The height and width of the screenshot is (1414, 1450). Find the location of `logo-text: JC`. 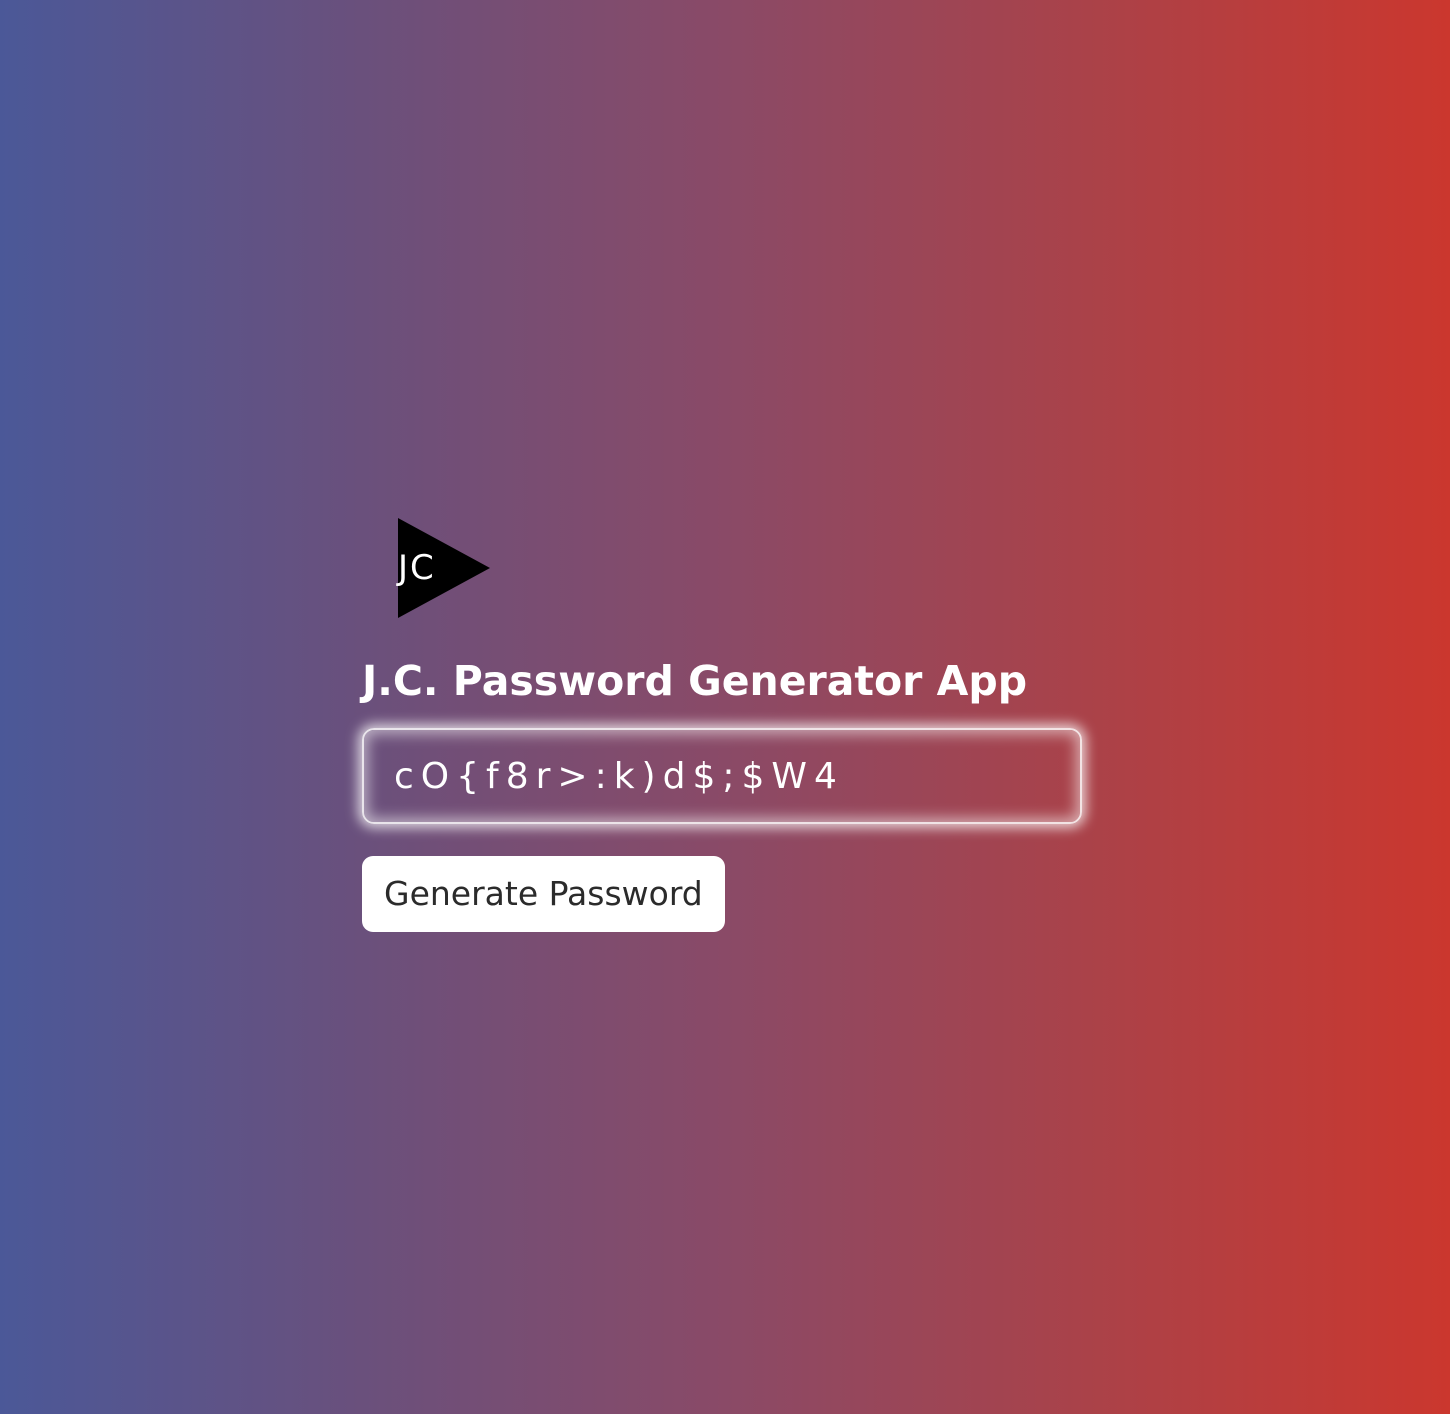

logo-text: JC is located at coordinates (417, 568).